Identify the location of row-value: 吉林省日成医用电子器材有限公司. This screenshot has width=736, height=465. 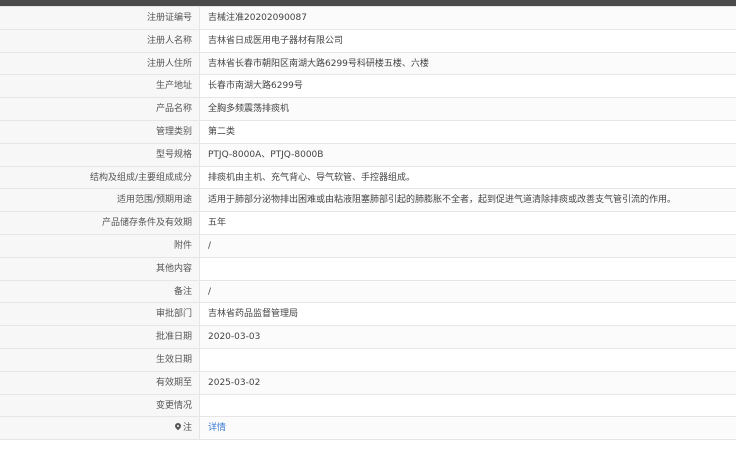
(276, 40).